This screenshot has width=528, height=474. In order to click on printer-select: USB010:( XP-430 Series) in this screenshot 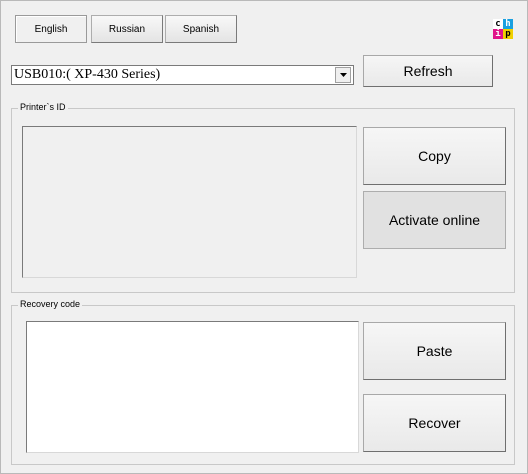, I will do `click(182, 75)`.